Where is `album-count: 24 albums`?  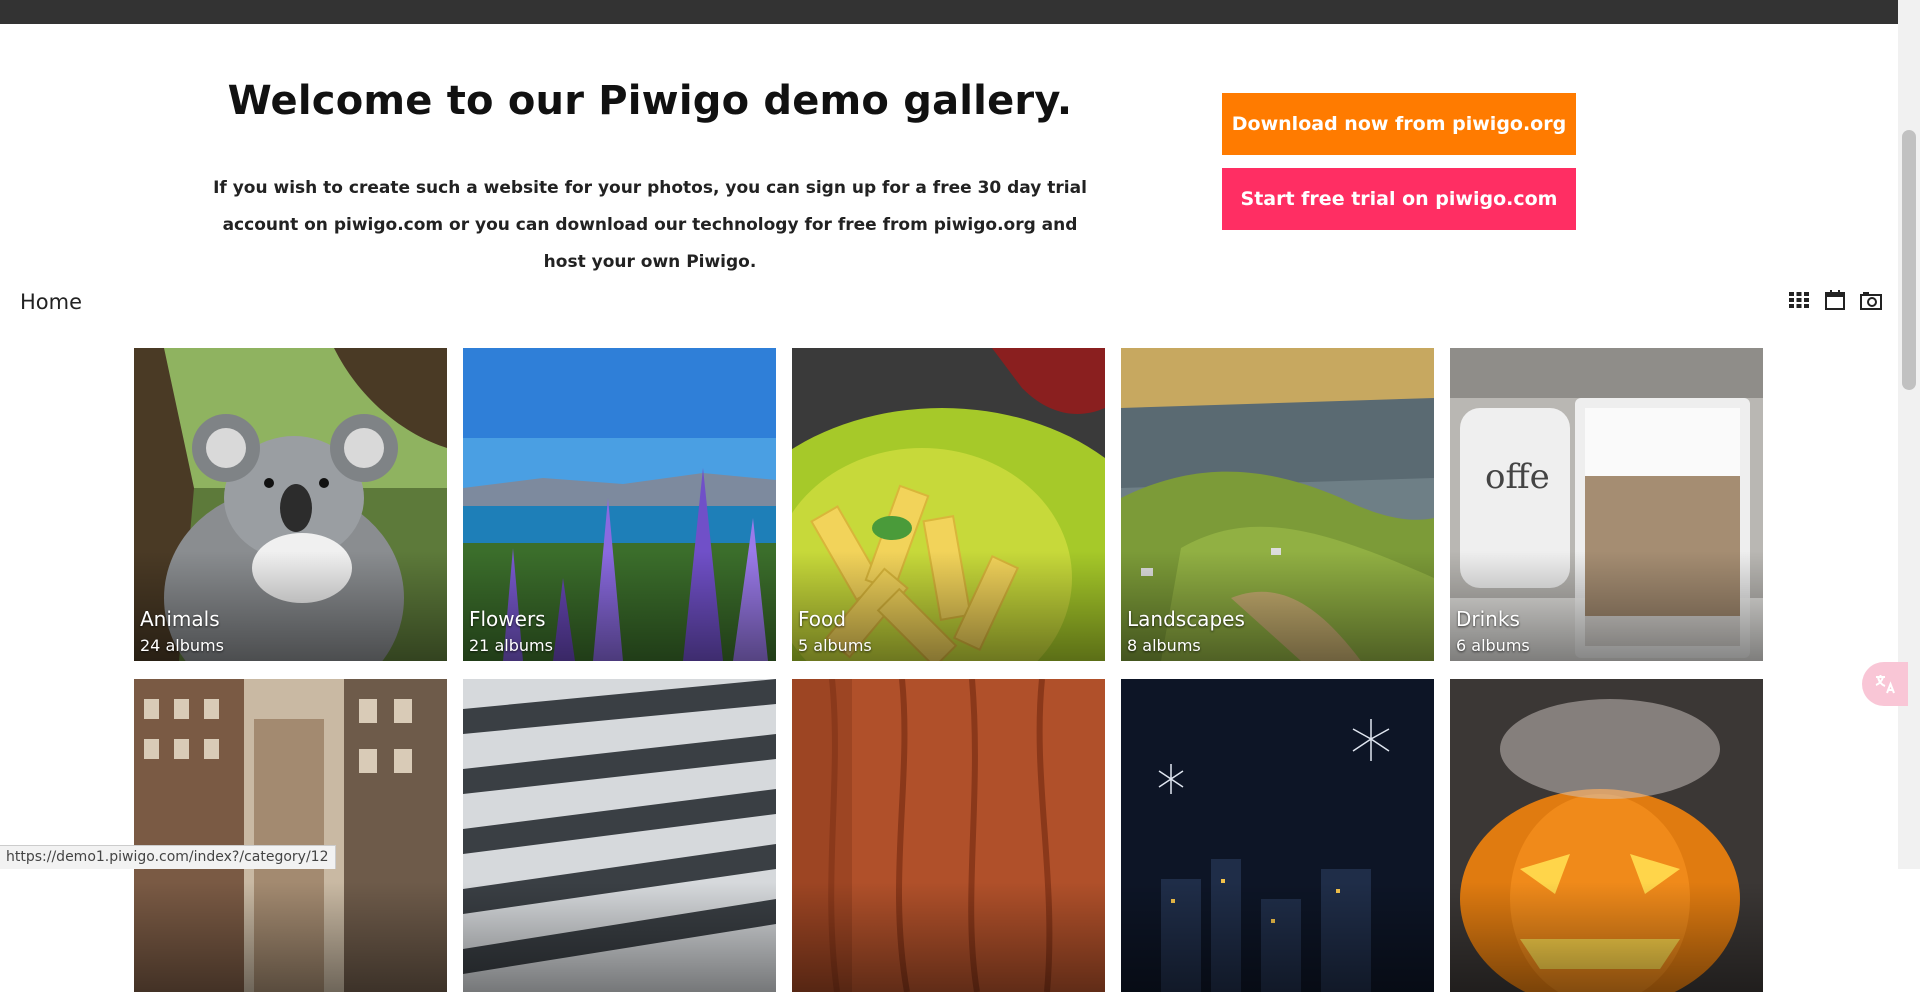
album-count: 24 albums is located at coordinates (182, 645).